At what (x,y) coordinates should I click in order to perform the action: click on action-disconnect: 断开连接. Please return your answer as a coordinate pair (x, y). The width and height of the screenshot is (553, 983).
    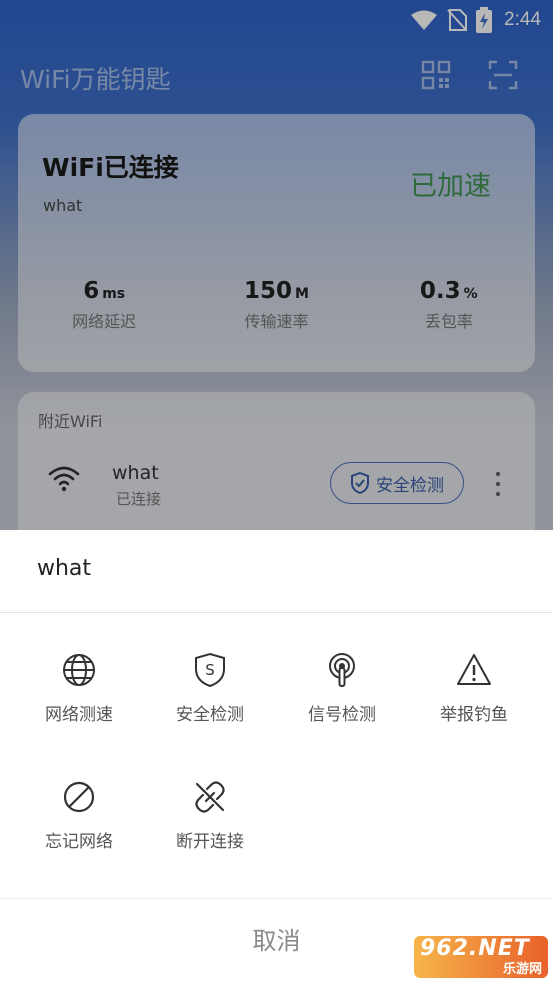
    Looking at the image, I should click on (210, 824).